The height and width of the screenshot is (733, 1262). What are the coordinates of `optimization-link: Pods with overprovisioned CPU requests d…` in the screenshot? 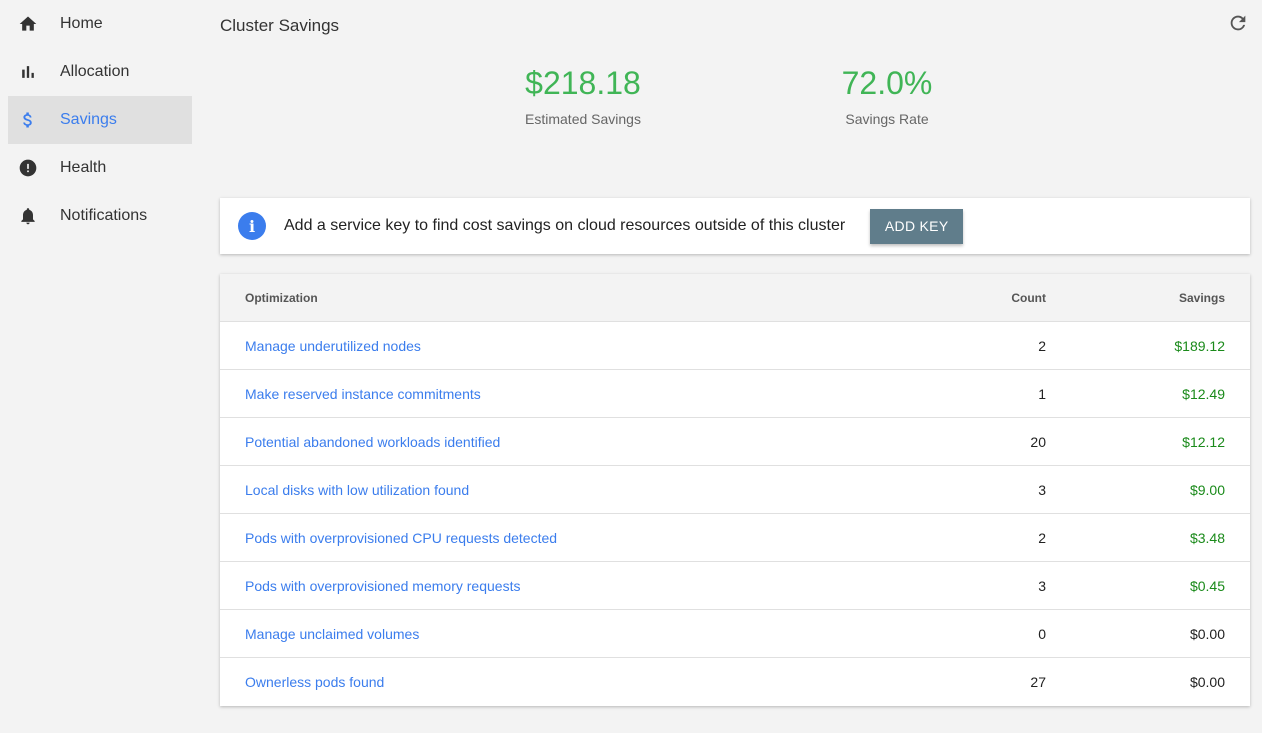 It's located at (523, 538).